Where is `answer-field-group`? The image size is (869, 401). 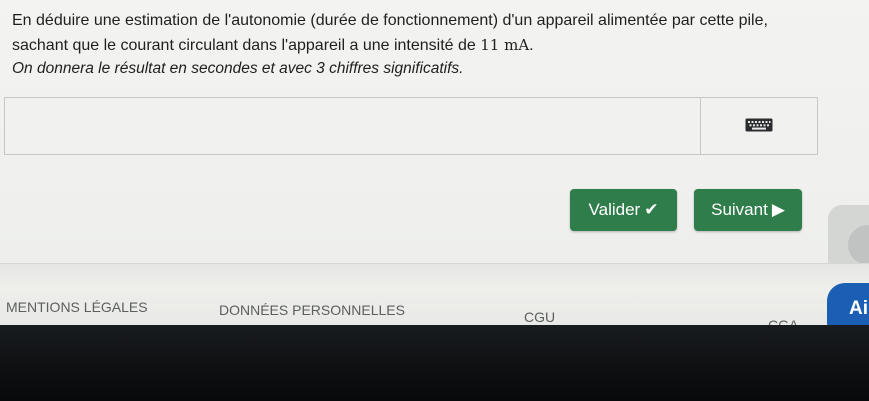
answer-field-group is located at coordinates (411, 126).